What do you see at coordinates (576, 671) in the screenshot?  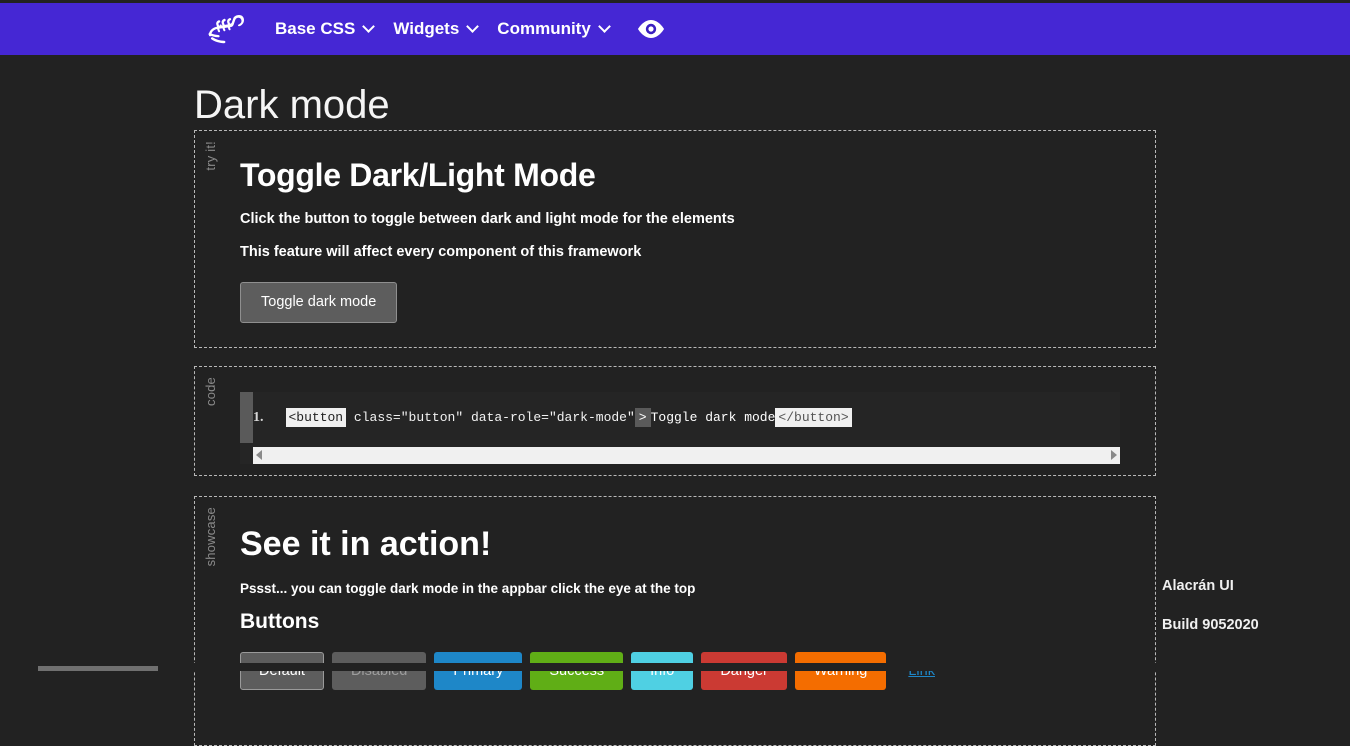 I see `button-success: Success` at bounding box center [576, 671].